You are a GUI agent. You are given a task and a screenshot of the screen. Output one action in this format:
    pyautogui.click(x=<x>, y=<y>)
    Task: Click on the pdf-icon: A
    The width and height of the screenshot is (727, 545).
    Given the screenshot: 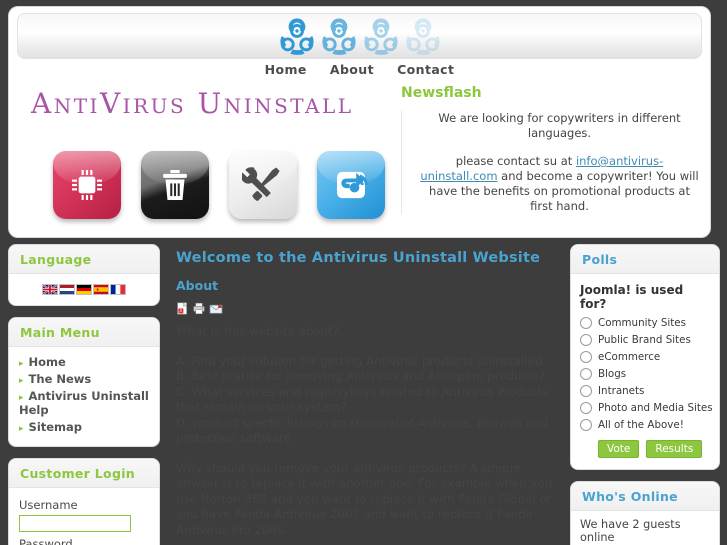 What is the action you would take?
    pyautogui.click(x=182, y=308)
    